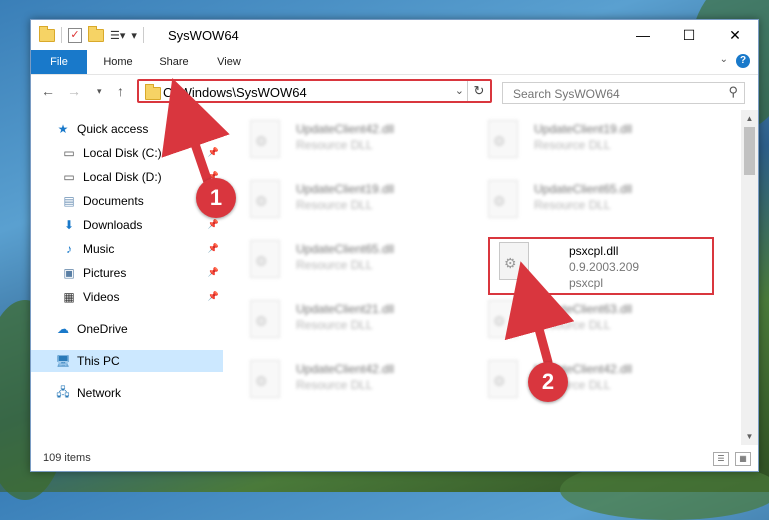  I want to click on dropdown-icon: ▾, so click(134, 35).